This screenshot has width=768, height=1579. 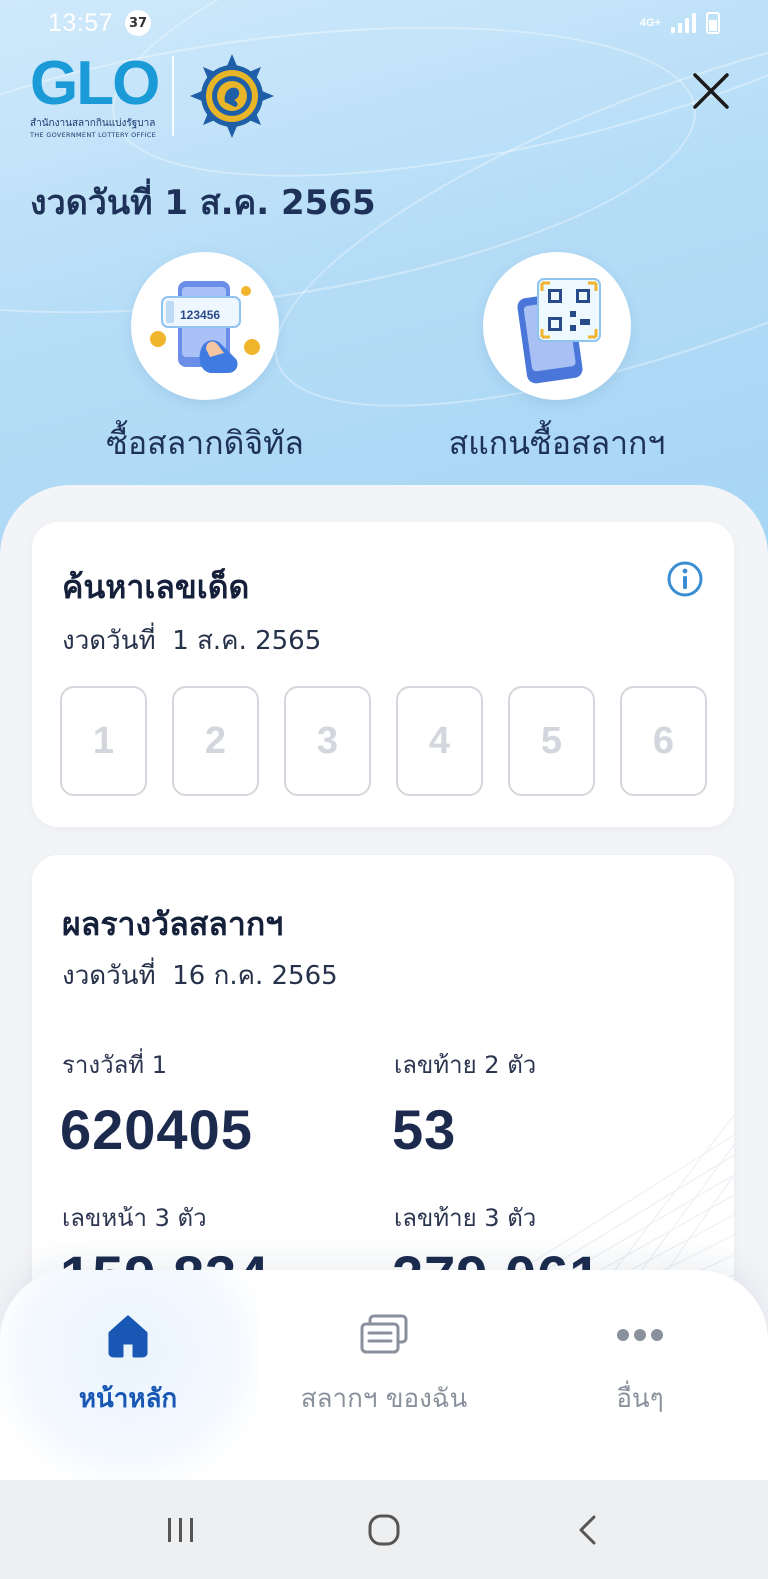 I want to click on home-circle-icon, so click(x=384, y=1529).